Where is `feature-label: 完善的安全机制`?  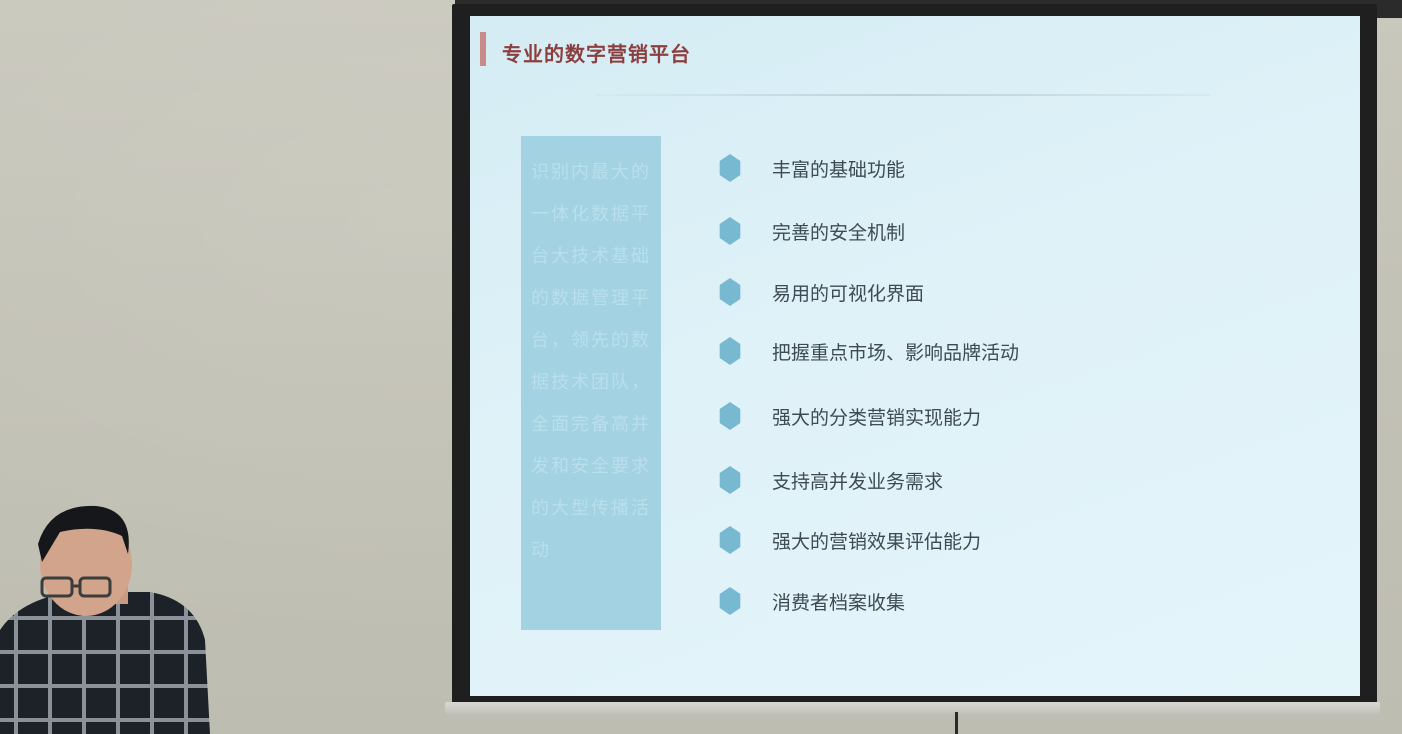
feature-label: 完善的安全机制 is located at coordinates (839, 232).